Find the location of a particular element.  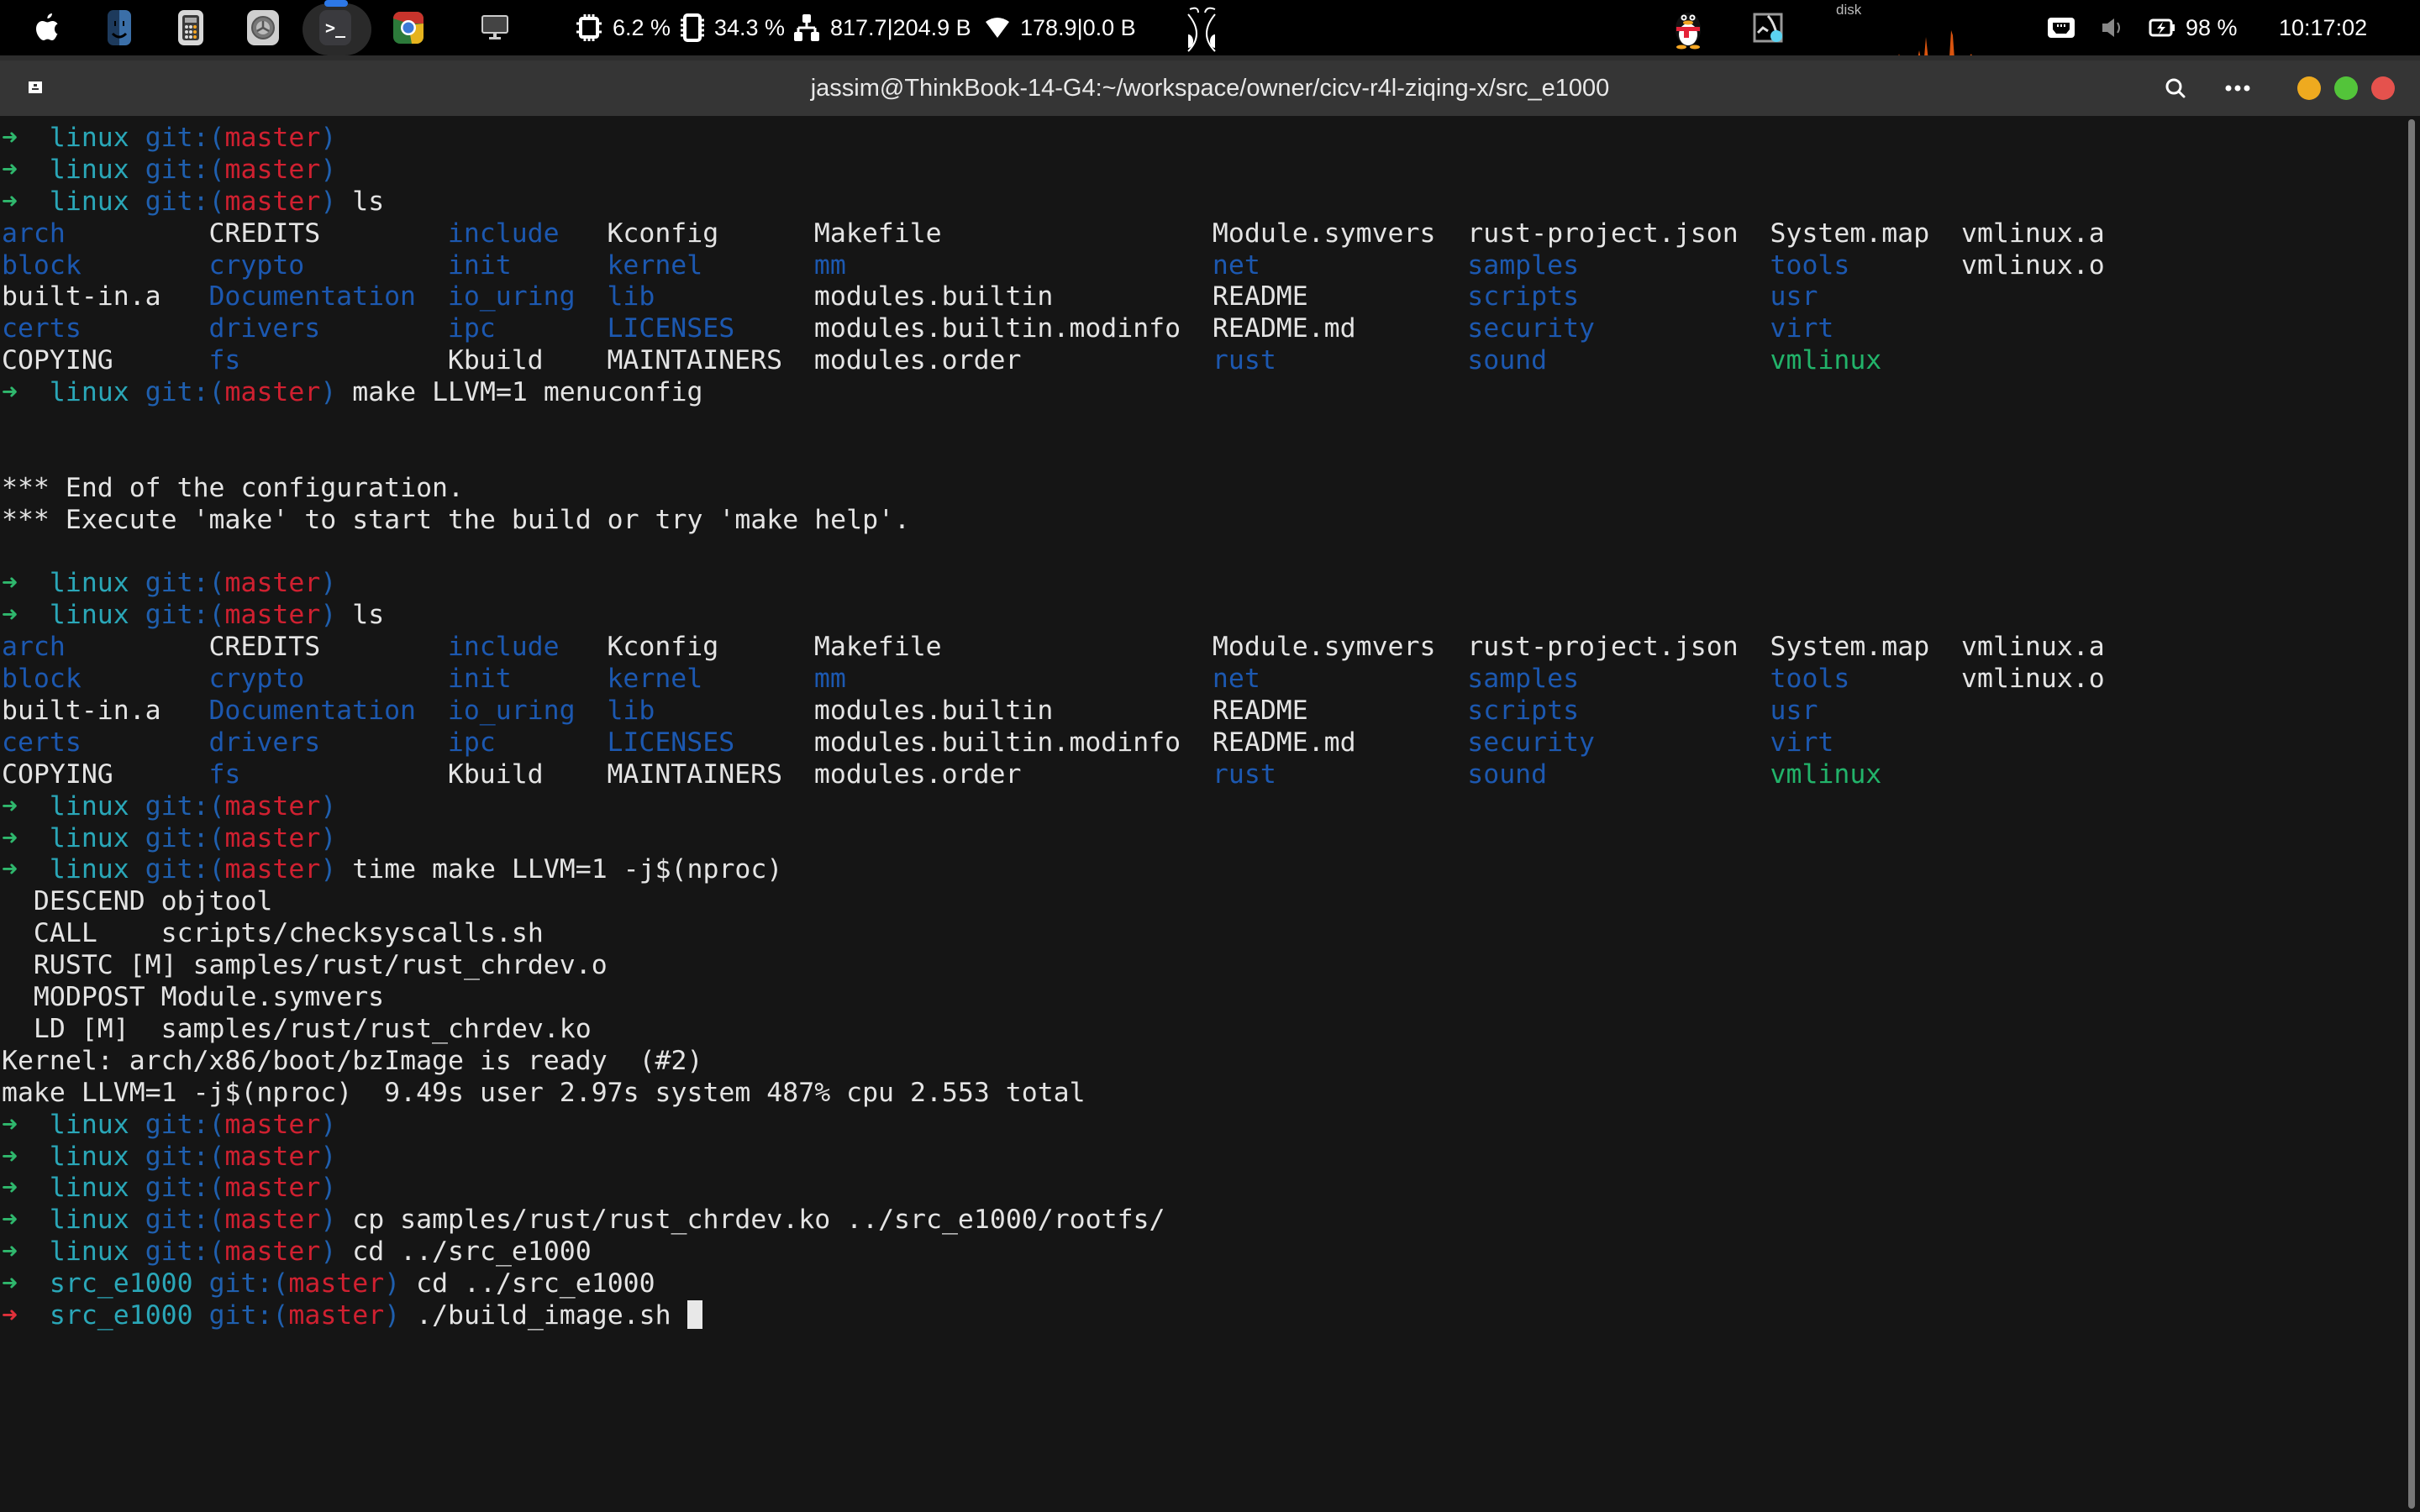

prompt-command: ./build_image.sh is located at coordinates (552, 1315).